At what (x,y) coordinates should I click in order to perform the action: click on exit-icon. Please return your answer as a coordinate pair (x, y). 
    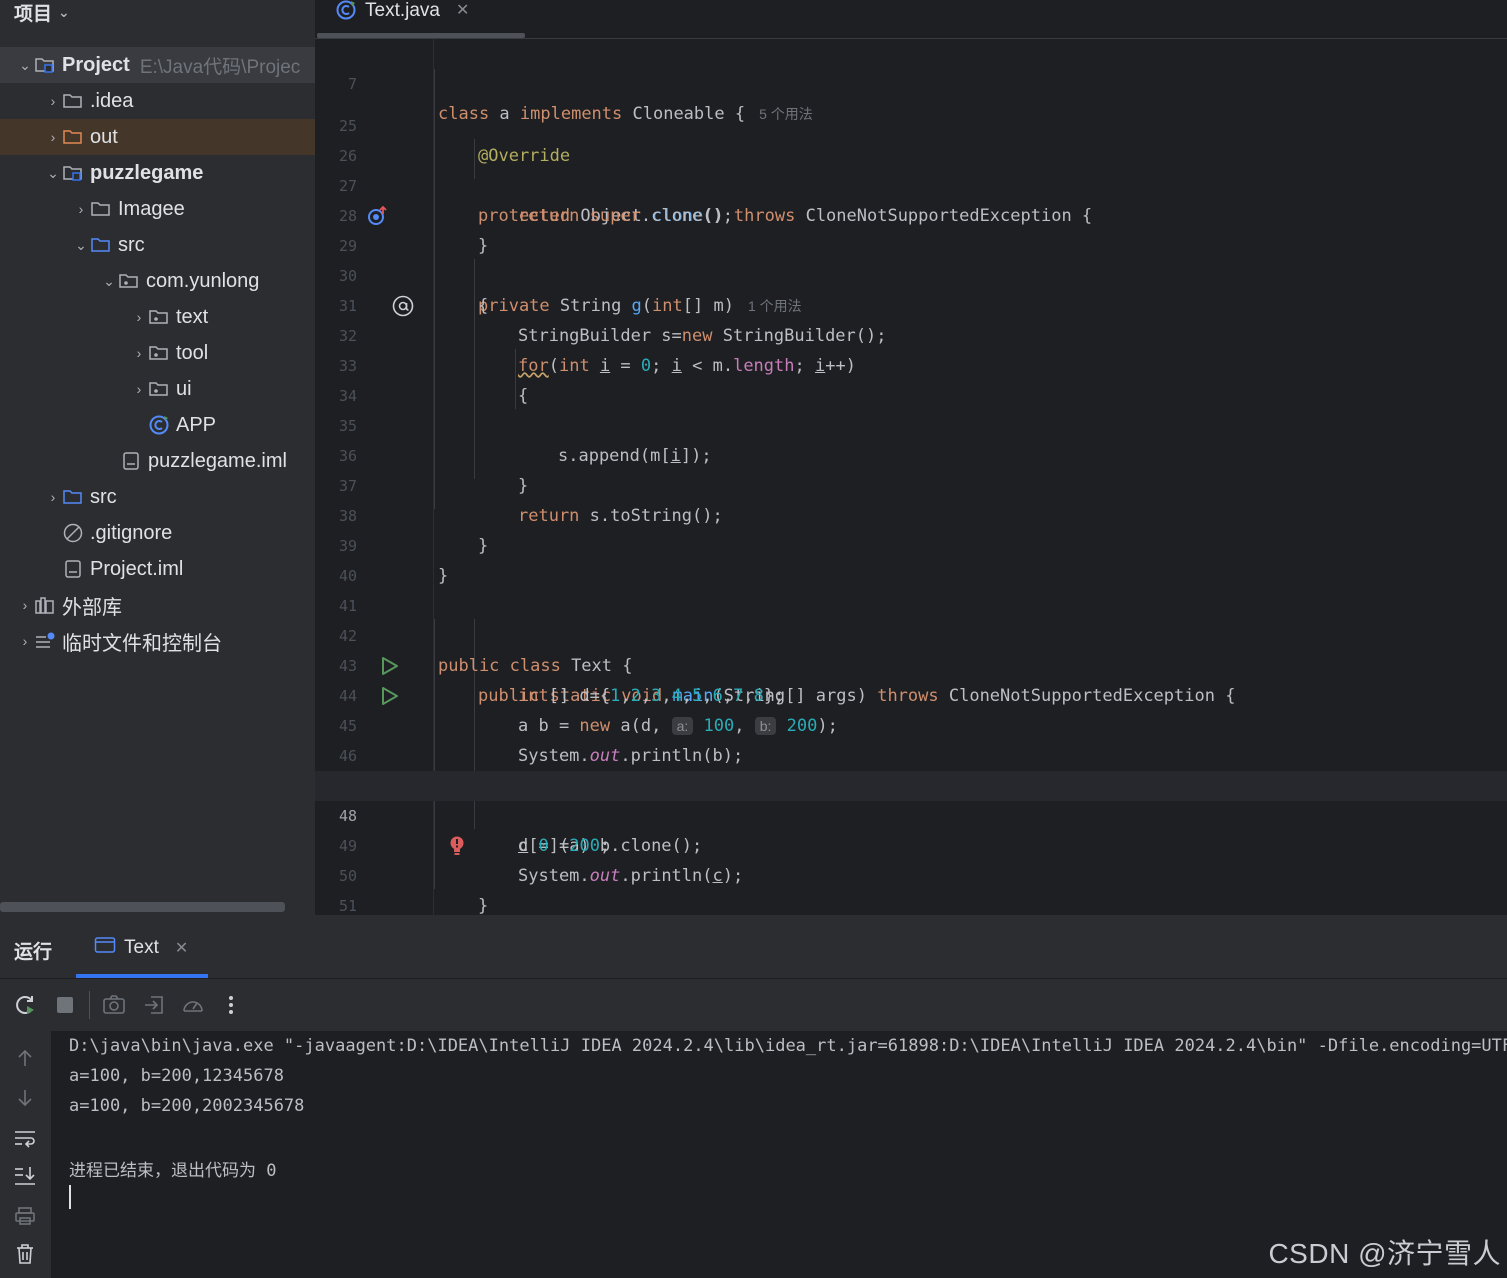
    Looking at the image, I should click on (154, 1005).